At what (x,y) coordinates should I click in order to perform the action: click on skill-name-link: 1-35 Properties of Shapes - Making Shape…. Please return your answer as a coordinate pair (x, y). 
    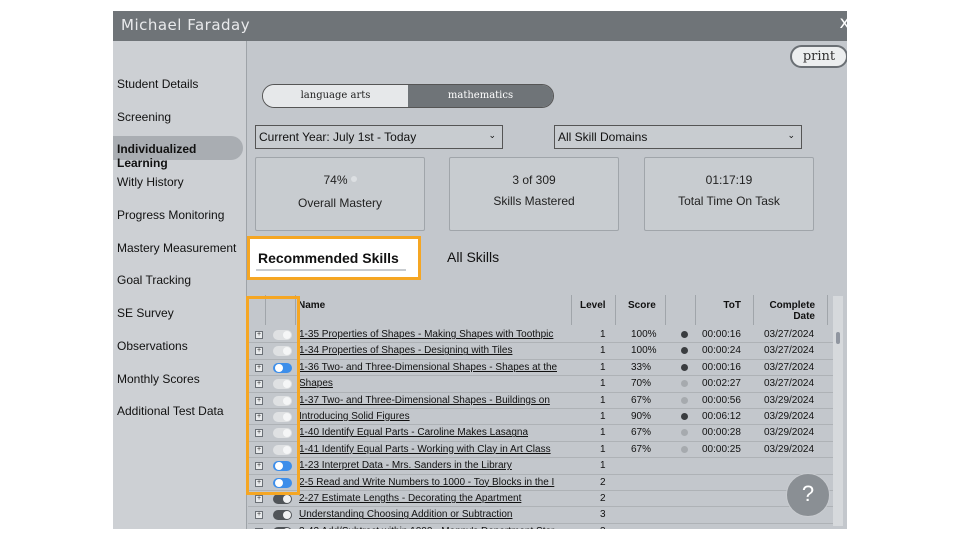
    Looking at the image, I should click on (428, 334).